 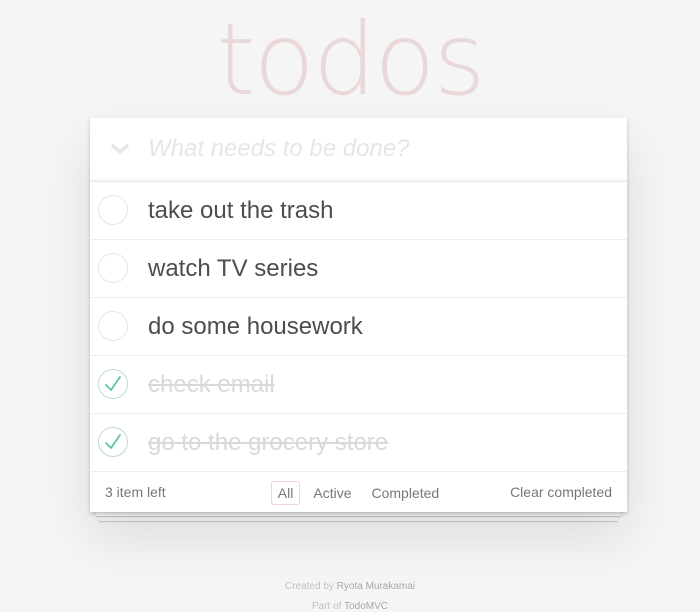 I want to click on todo-header, so click(x=358, y=150).